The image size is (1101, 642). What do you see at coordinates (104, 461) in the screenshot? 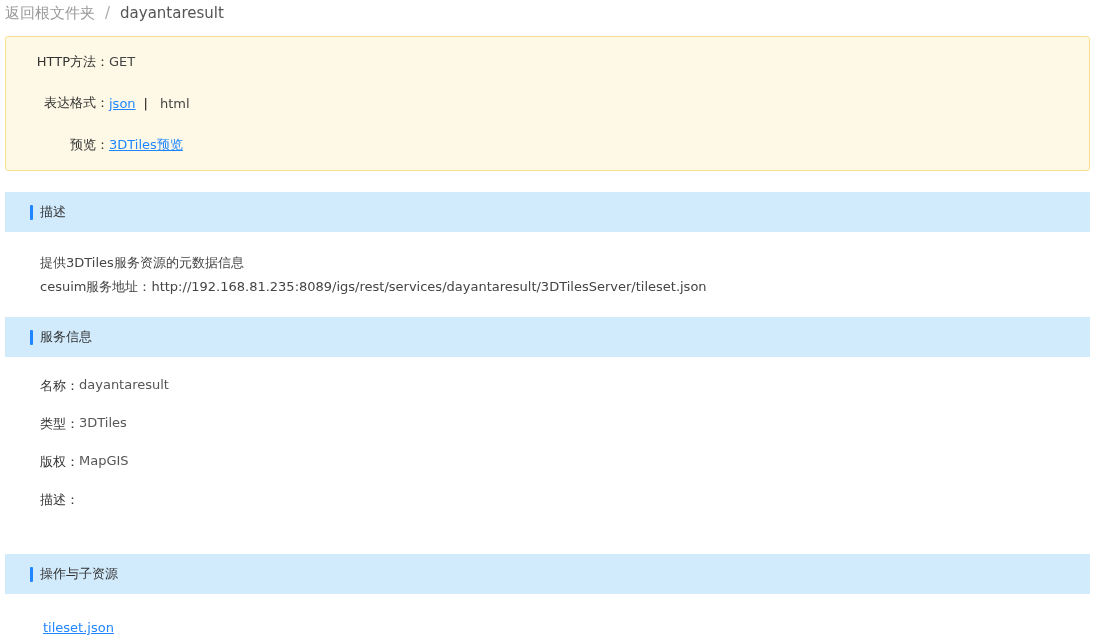
I see `field-value: MapGIS` at bounding box center [104, 461].